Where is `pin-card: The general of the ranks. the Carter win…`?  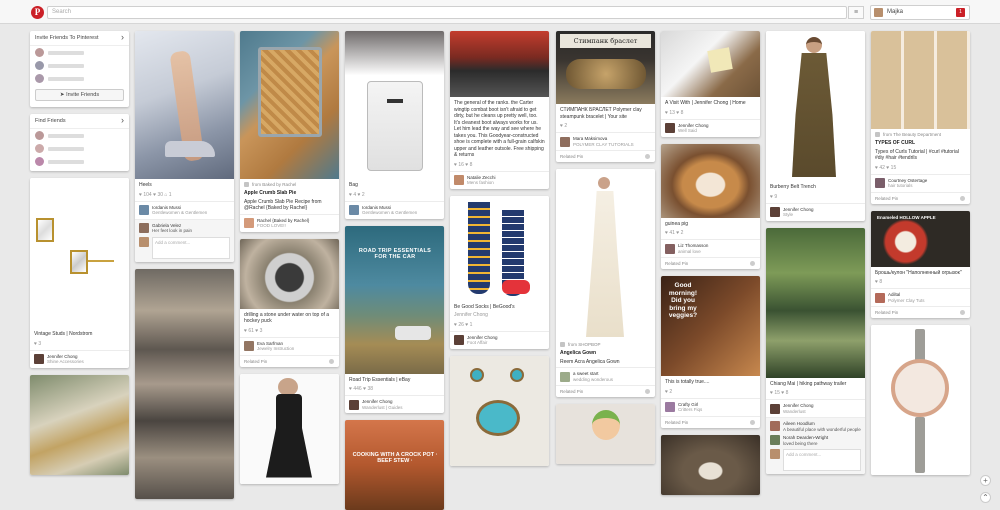 pin-card: The general of the ranks. the Carter win… is located at coordinates (499, 110).